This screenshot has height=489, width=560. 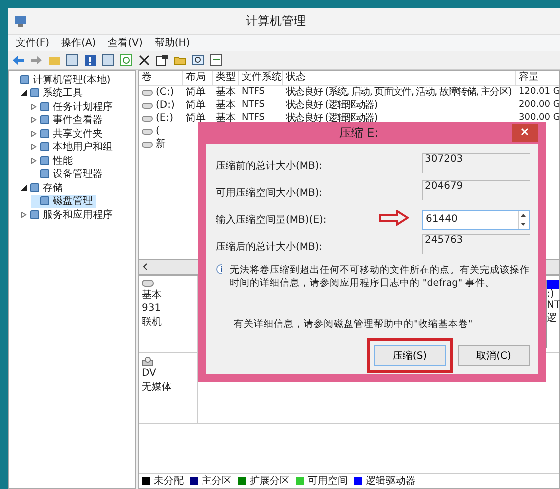 I want to click on column-header: 卷, so click(x=161, y=78).